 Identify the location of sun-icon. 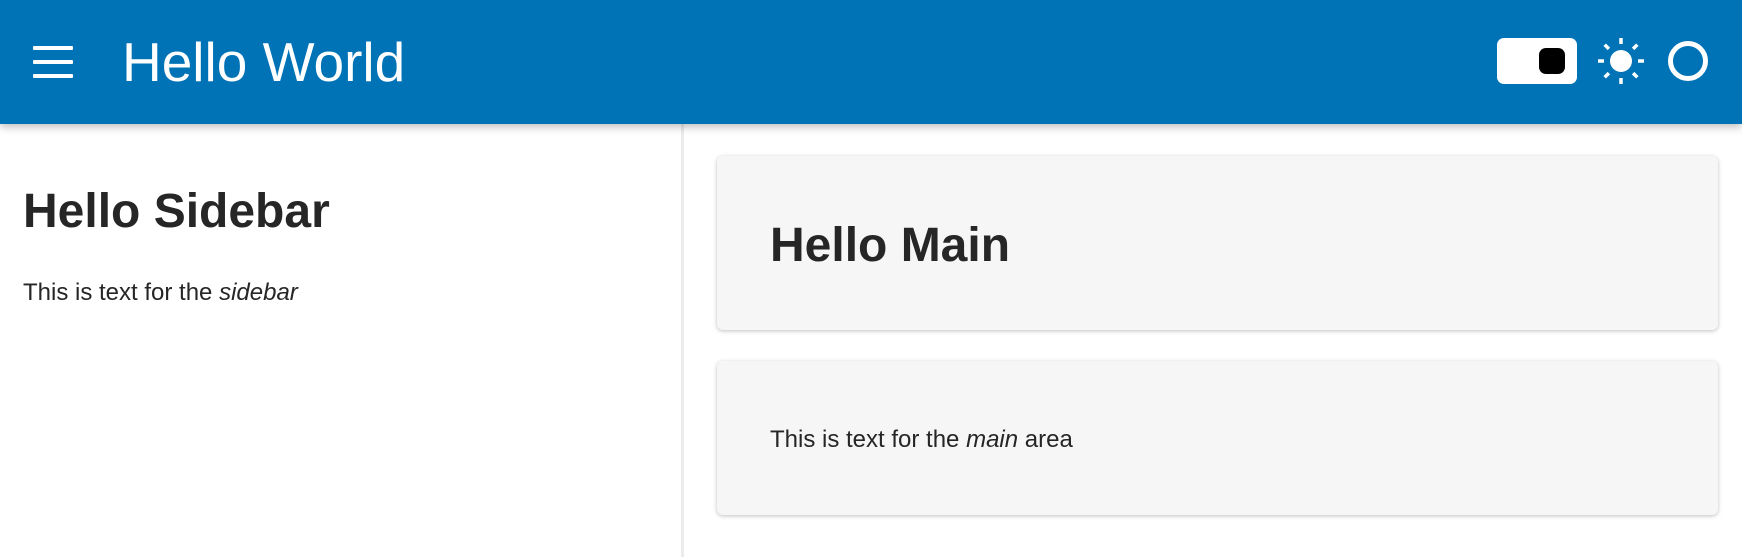
(1621, 61).